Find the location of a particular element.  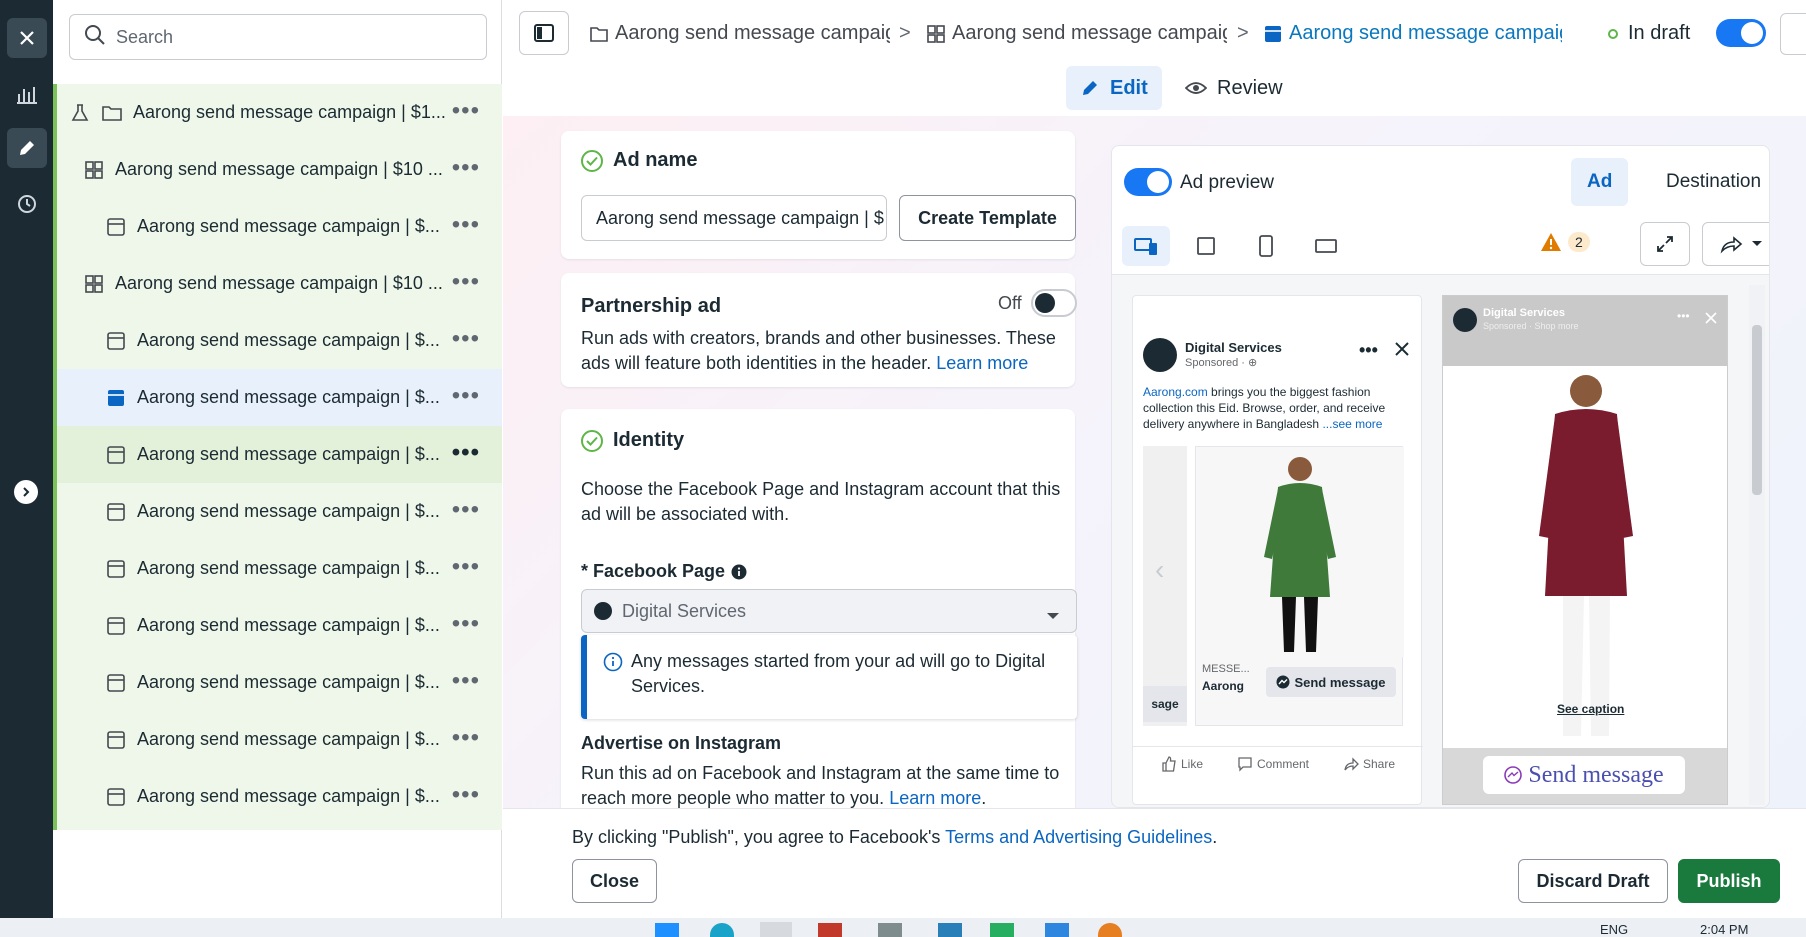

create-template-button: Create Template is located at coordinates (987, 218).